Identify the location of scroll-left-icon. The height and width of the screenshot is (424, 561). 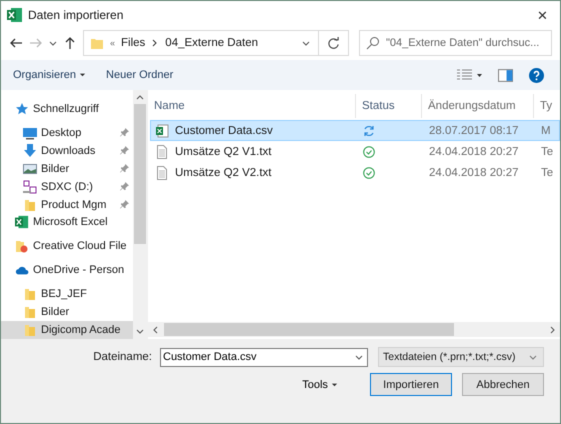
(155, 330).